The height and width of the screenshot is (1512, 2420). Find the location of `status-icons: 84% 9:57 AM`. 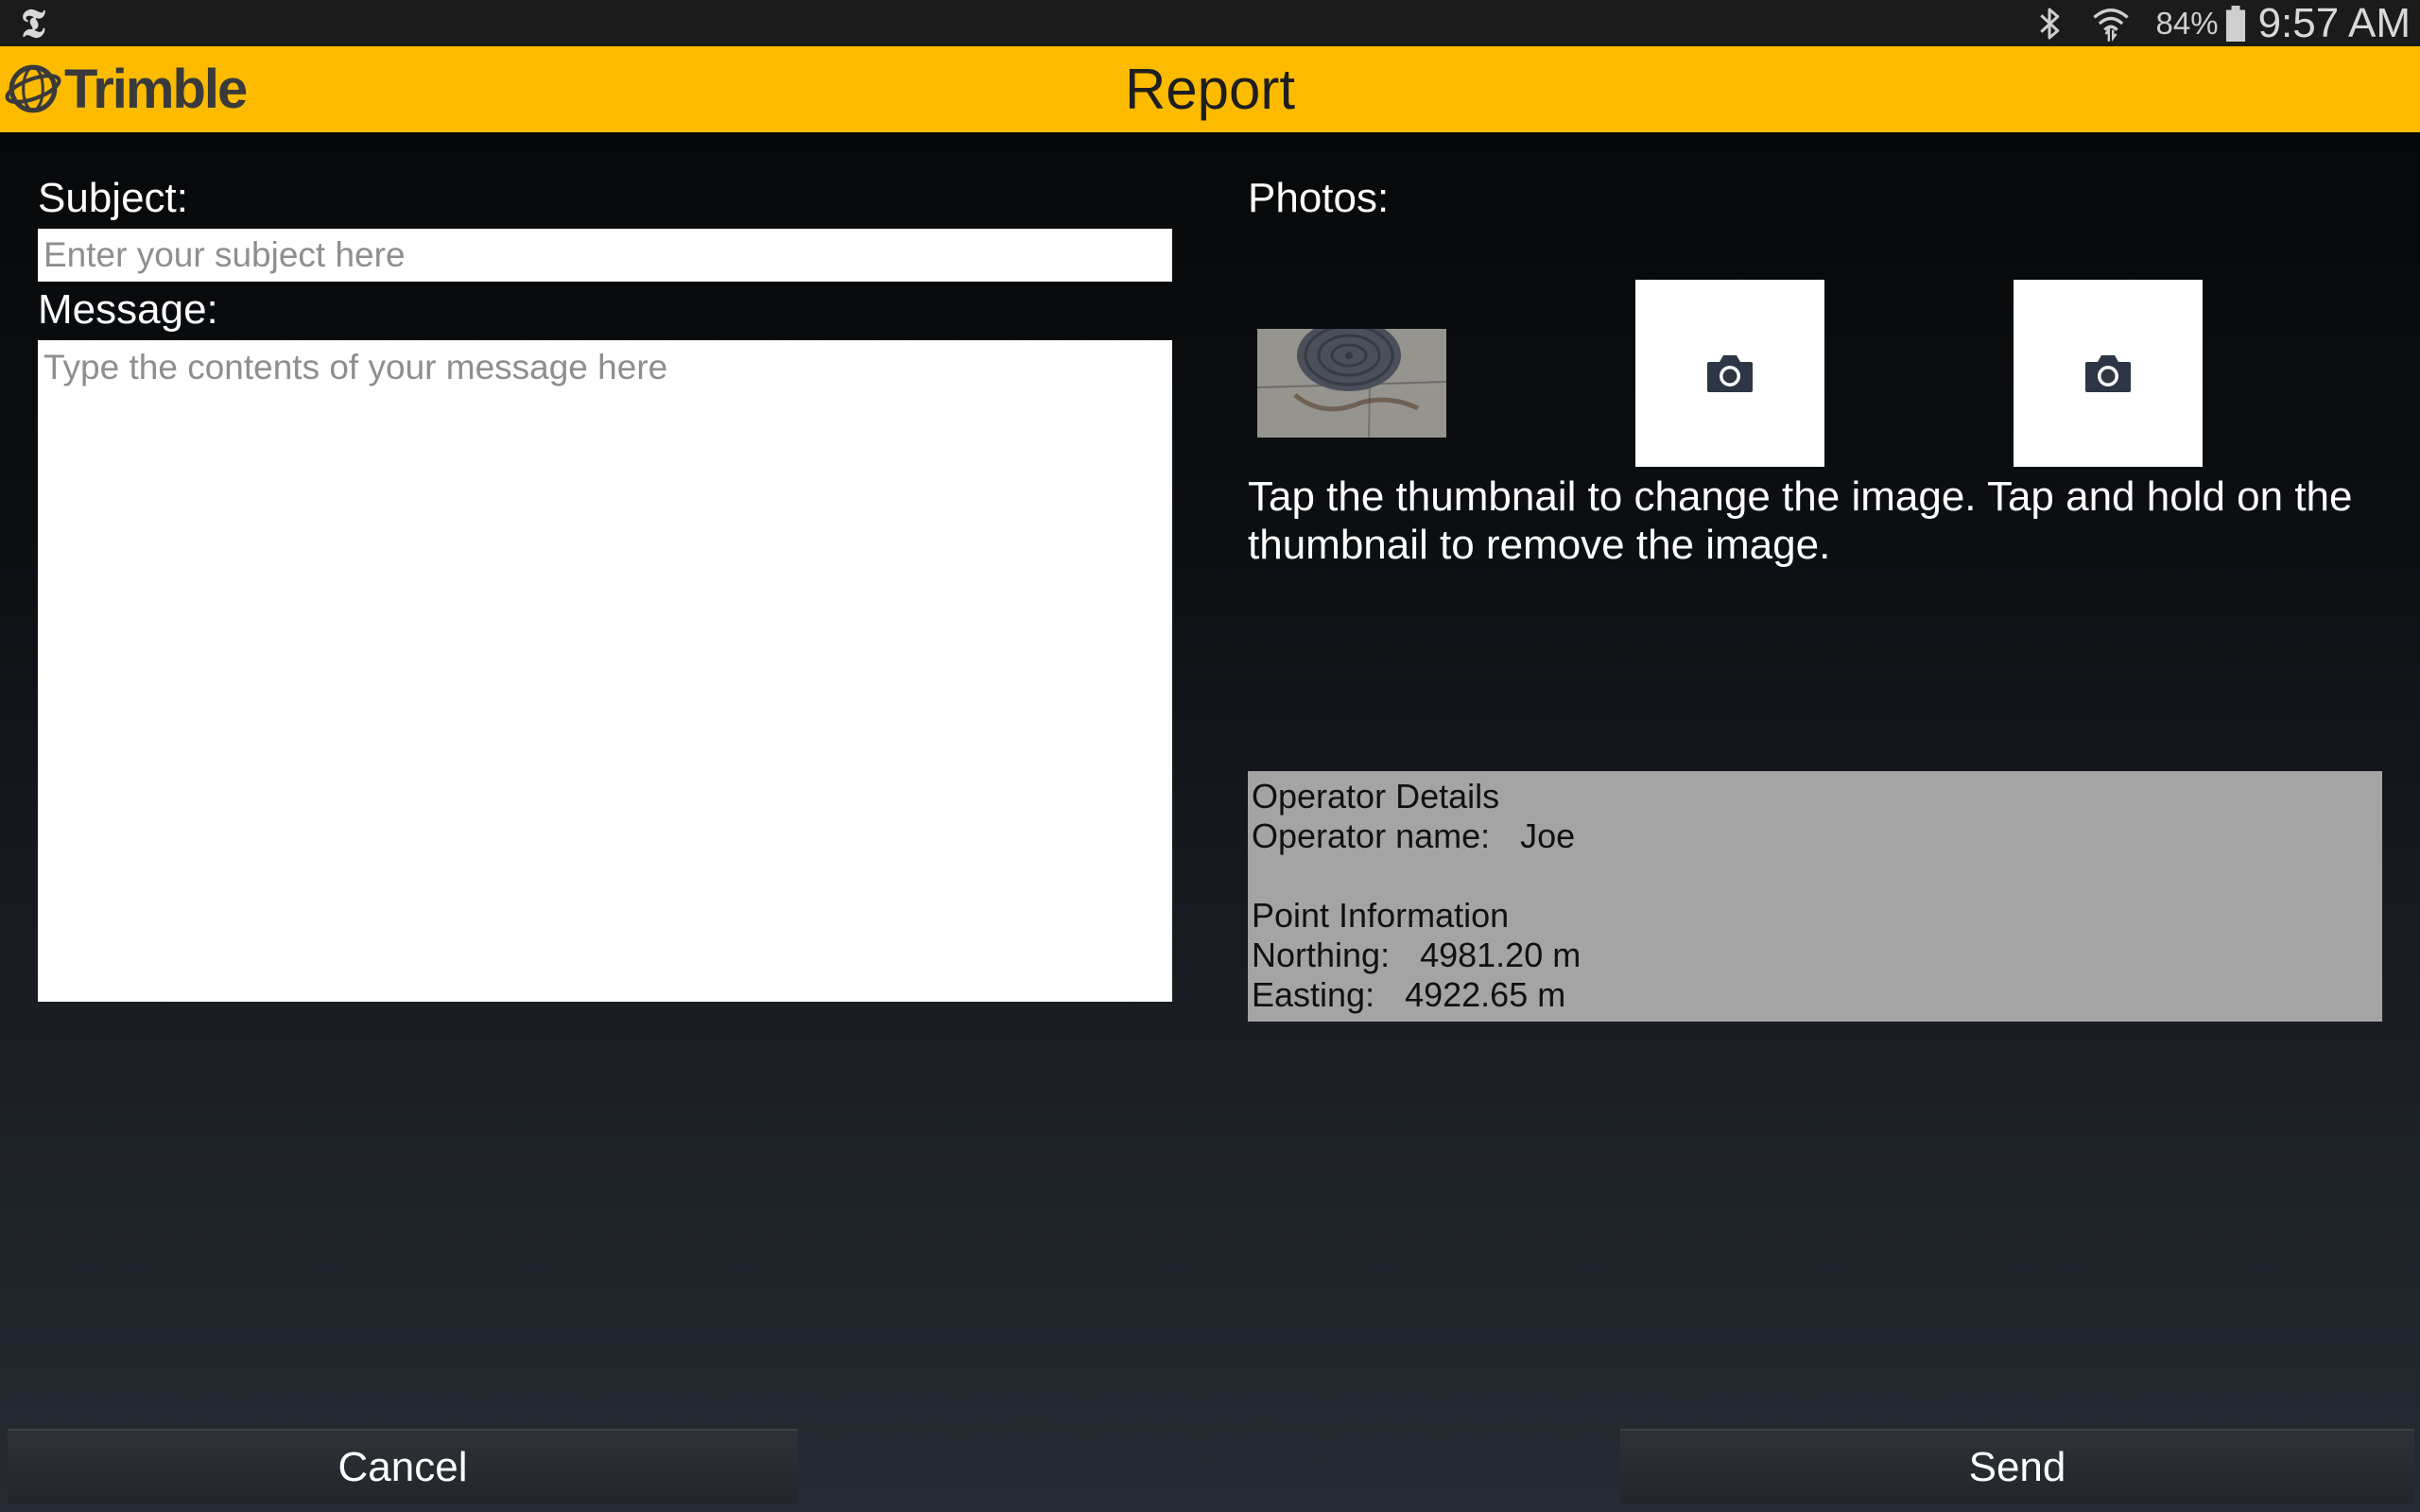

status-icons: 84% 9:57 AM is located at coordinates (2222, 23).